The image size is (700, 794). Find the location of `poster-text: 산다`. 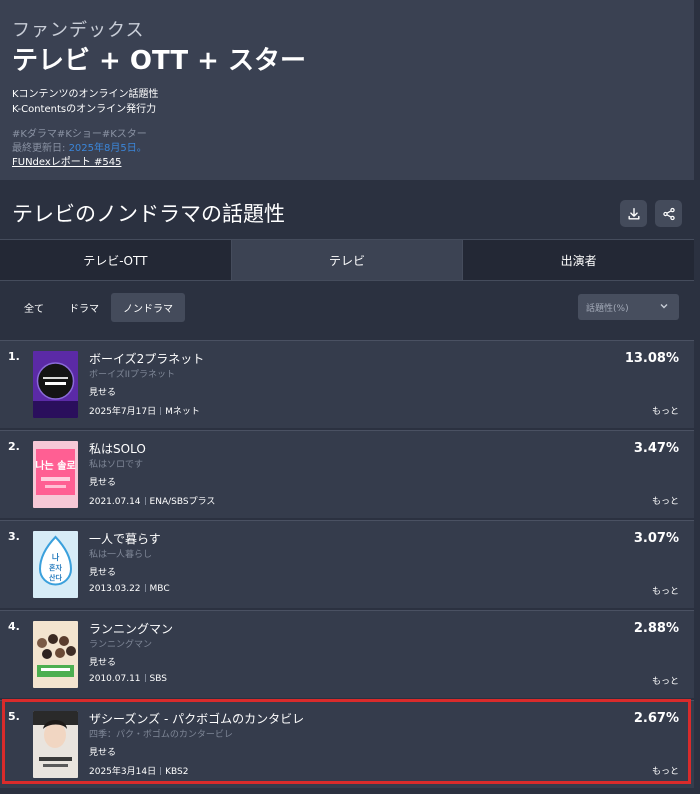

poster-text: 산다 is located at coordinates (55, 577).